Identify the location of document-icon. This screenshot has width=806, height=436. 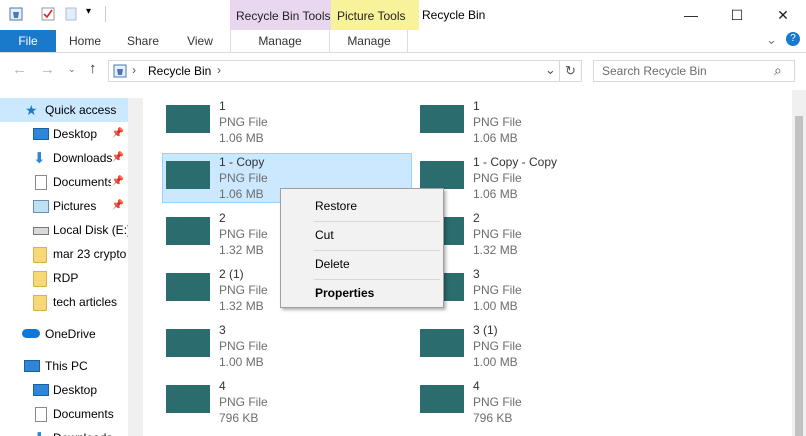
(41, 182).